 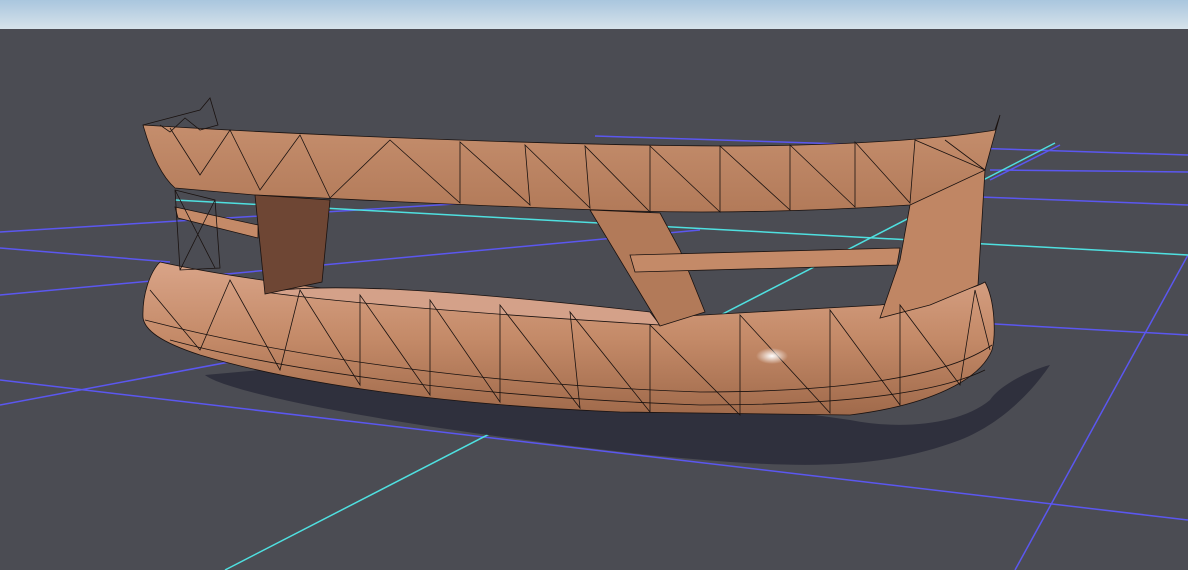 What do you see at coordinates (594, 14) in the screenshot?
I see `sky` at bounding box center [594, 14].